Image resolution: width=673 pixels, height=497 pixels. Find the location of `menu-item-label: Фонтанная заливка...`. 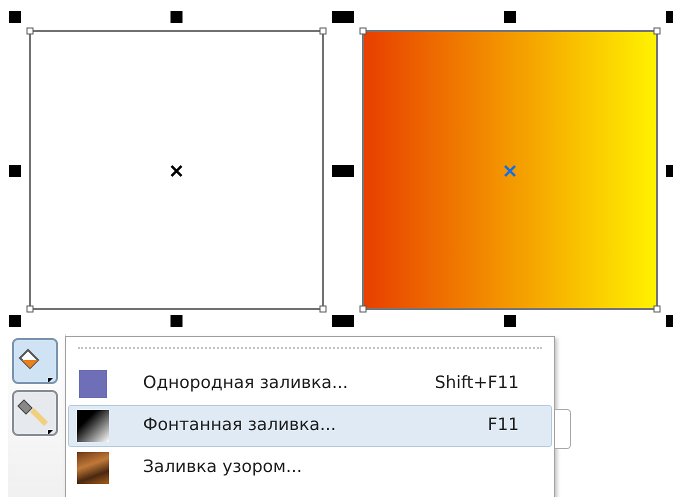

menu-item-label: Фонтанная заливка... is located at coordinates (240, 426).